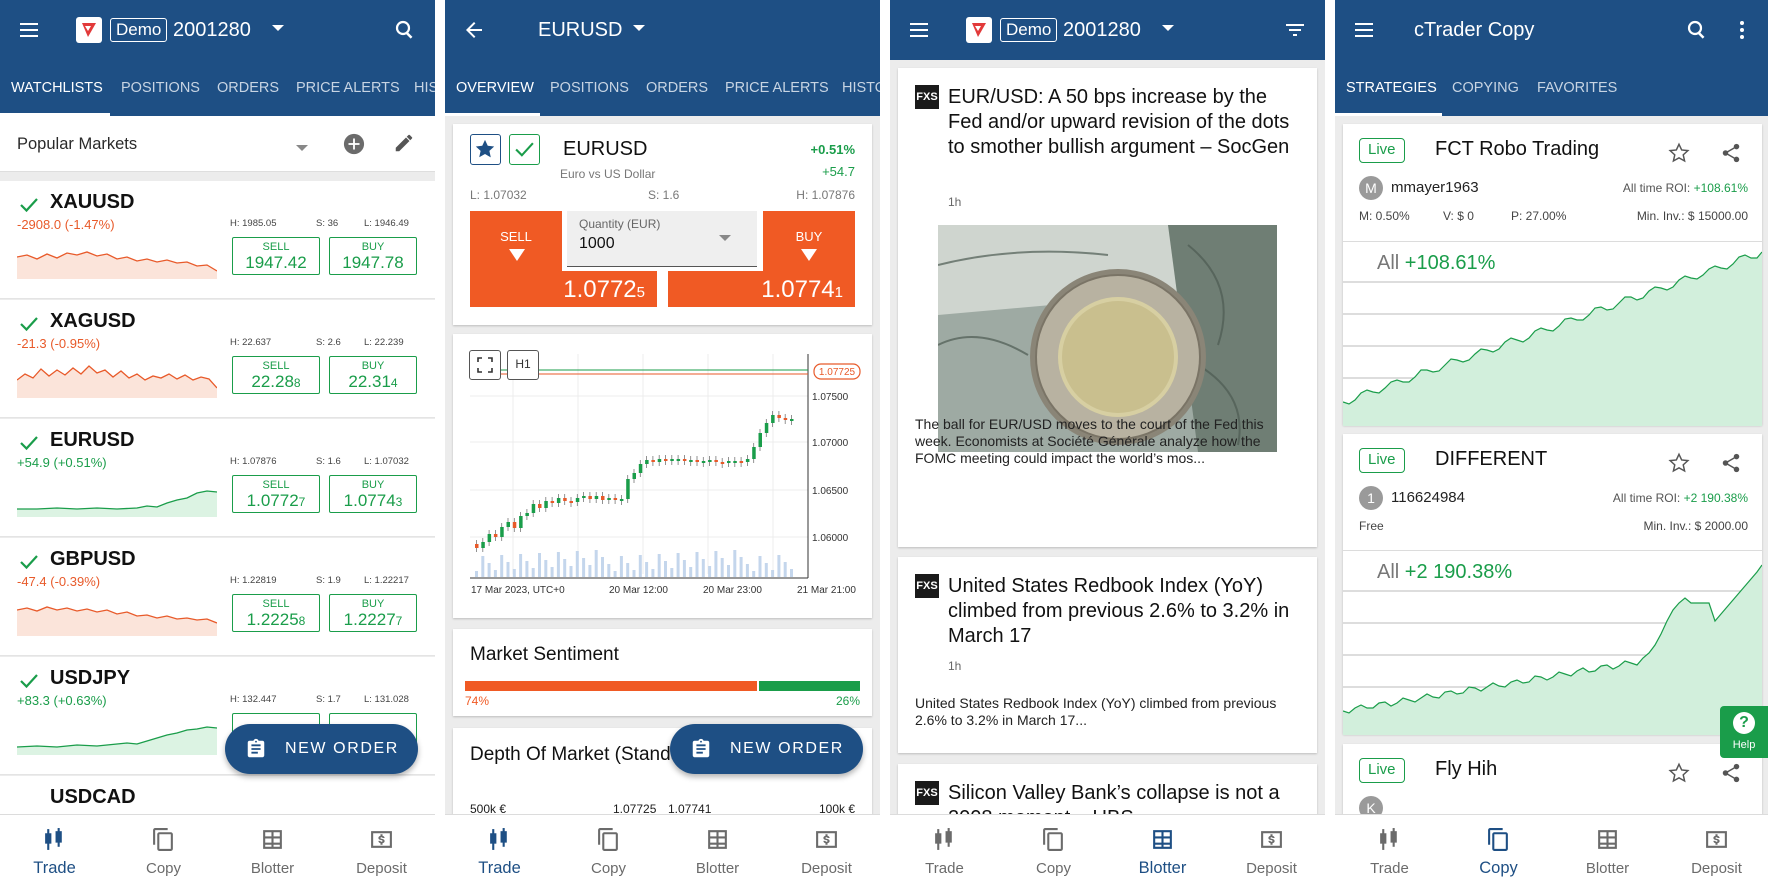 The image size is (1768, 884). What do you see at coordinates (662, 239) in the screenshot?
I see `quantity-field: Quantity (EUR) 1000` at bounding box center [662, 239].